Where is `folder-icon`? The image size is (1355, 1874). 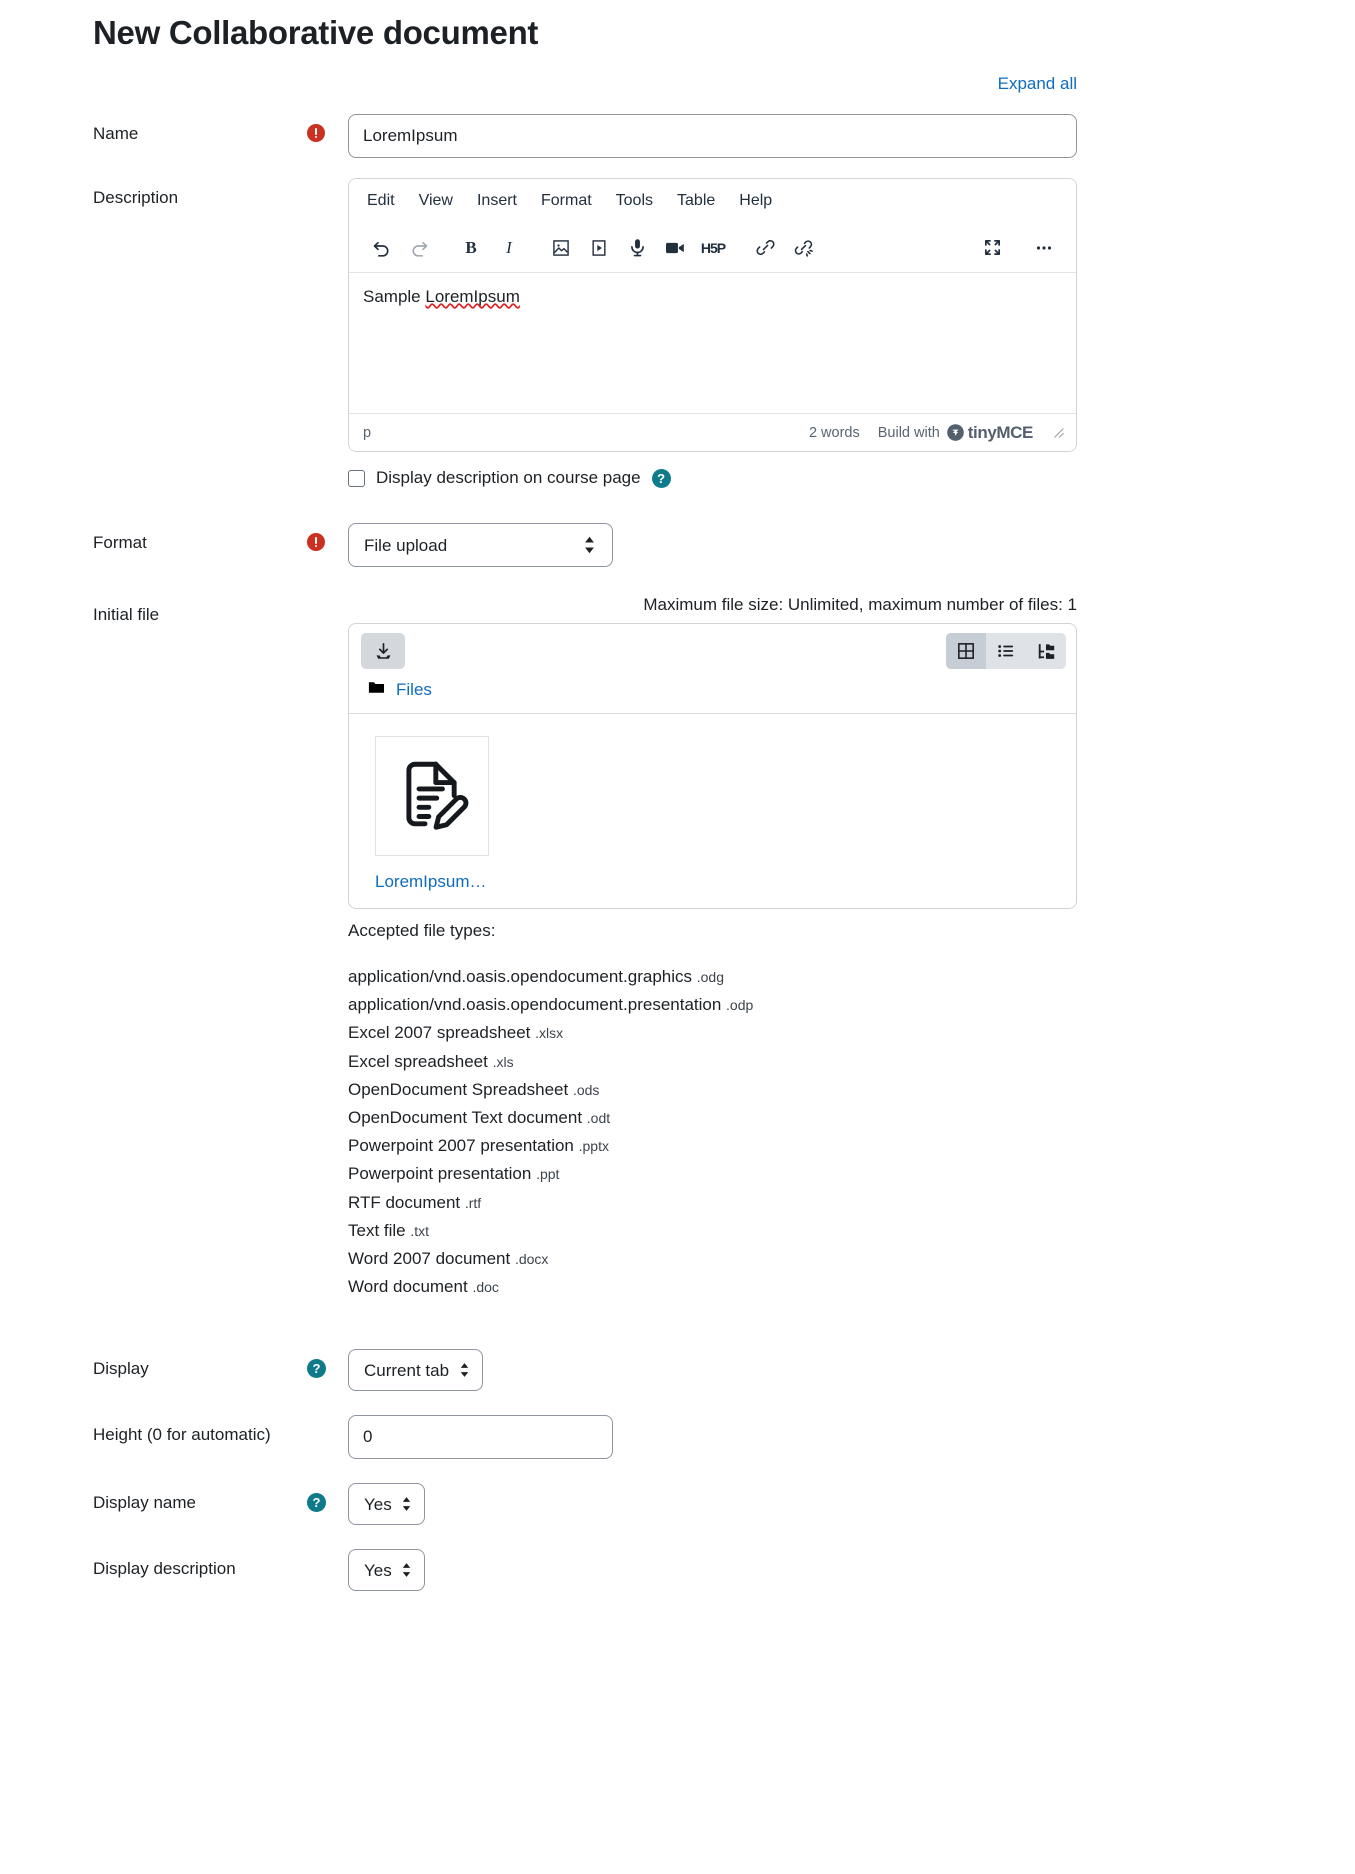
folder-icon is located at coordinates (376, 690).